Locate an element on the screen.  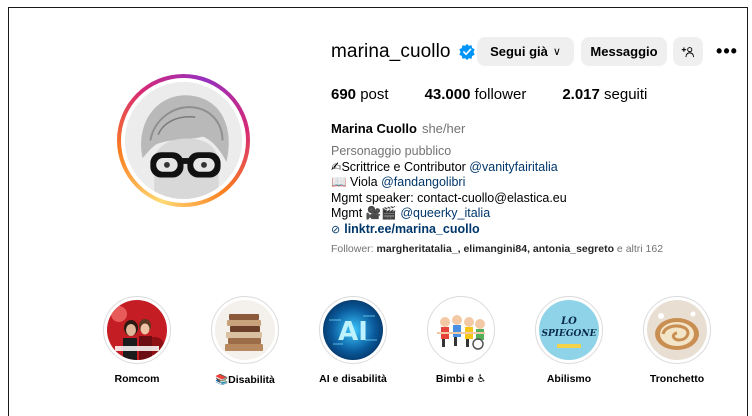
highlight-romcom: Romcom is located at coordinates (137, 340).